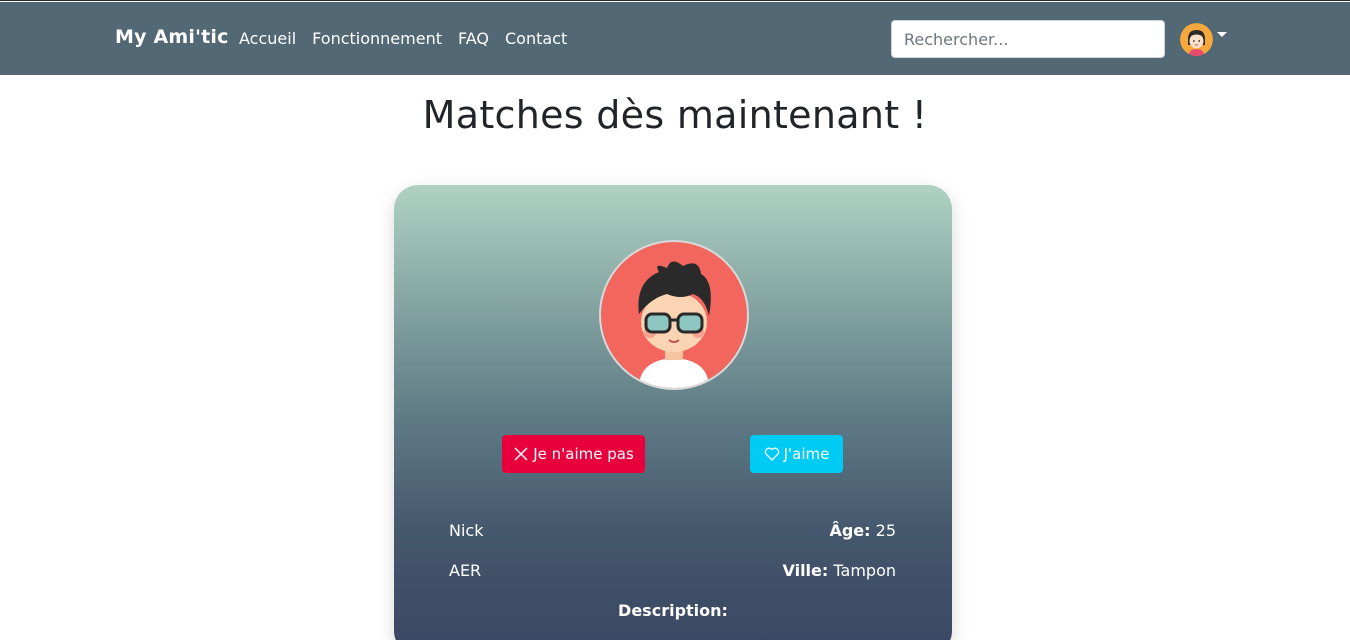  I want to click on profile-age: Âge: 25, so click(862, 530).